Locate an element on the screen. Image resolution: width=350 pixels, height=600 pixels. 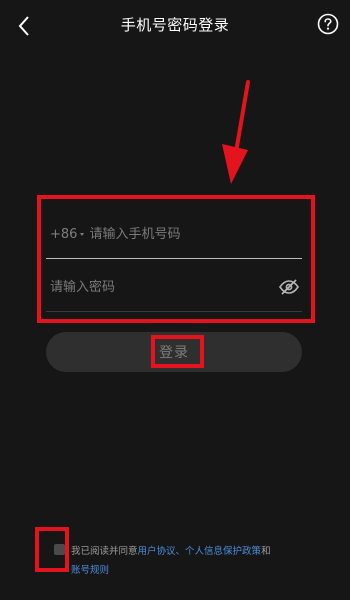
question-circle-icon is located at coordinates (328, 24).